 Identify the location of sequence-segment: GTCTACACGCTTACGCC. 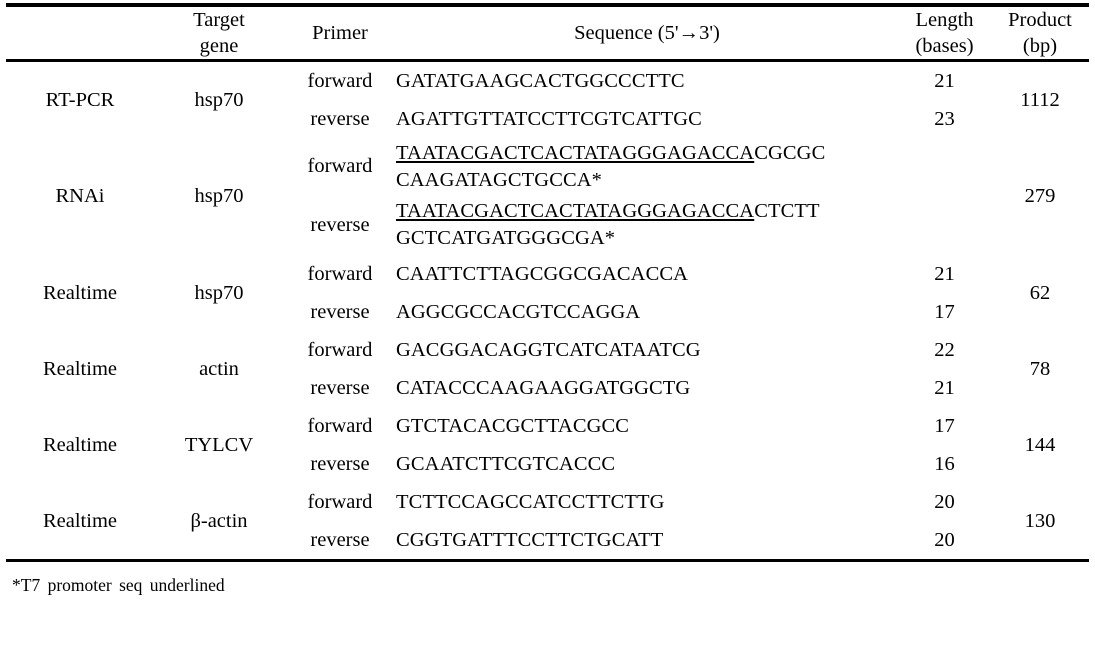
(513, 425).